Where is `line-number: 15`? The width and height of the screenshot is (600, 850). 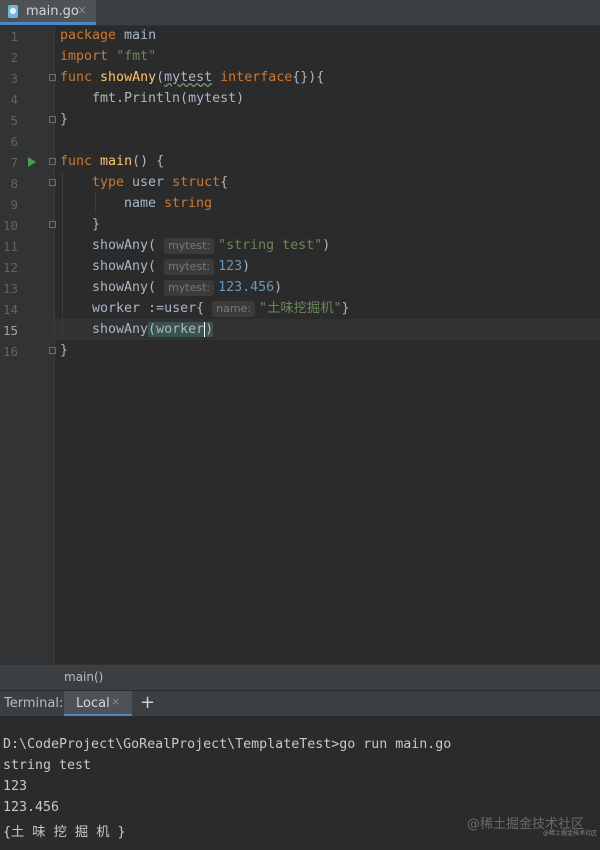
line-number: 15 is located at coordinates (10, 330).